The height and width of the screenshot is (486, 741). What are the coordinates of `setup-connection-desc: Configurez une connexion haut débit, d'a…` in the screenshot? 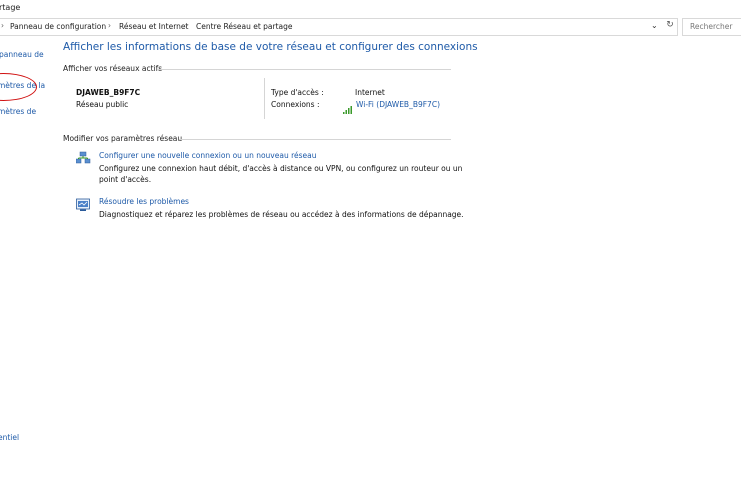 It's located at (281, 168).